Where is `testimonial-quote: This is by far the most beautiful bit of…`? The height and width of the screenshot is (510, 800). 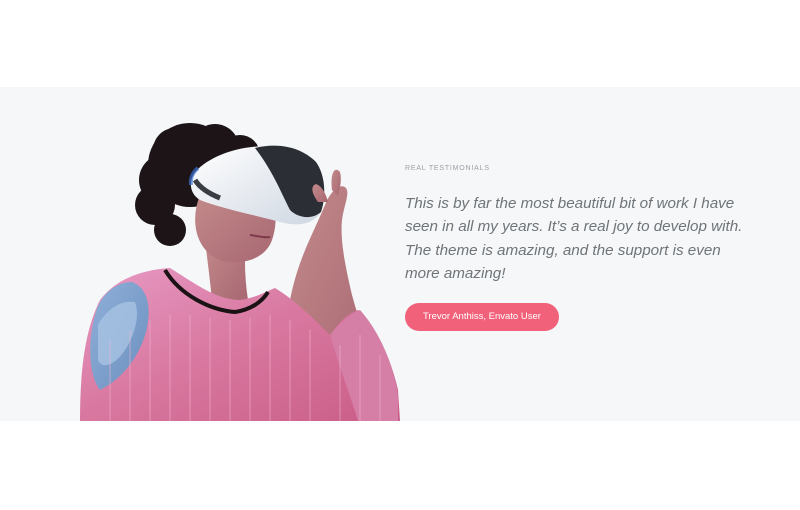
testimonial-quote: This is by far the most beautiful bit of… is located at coordinates (574, 239).